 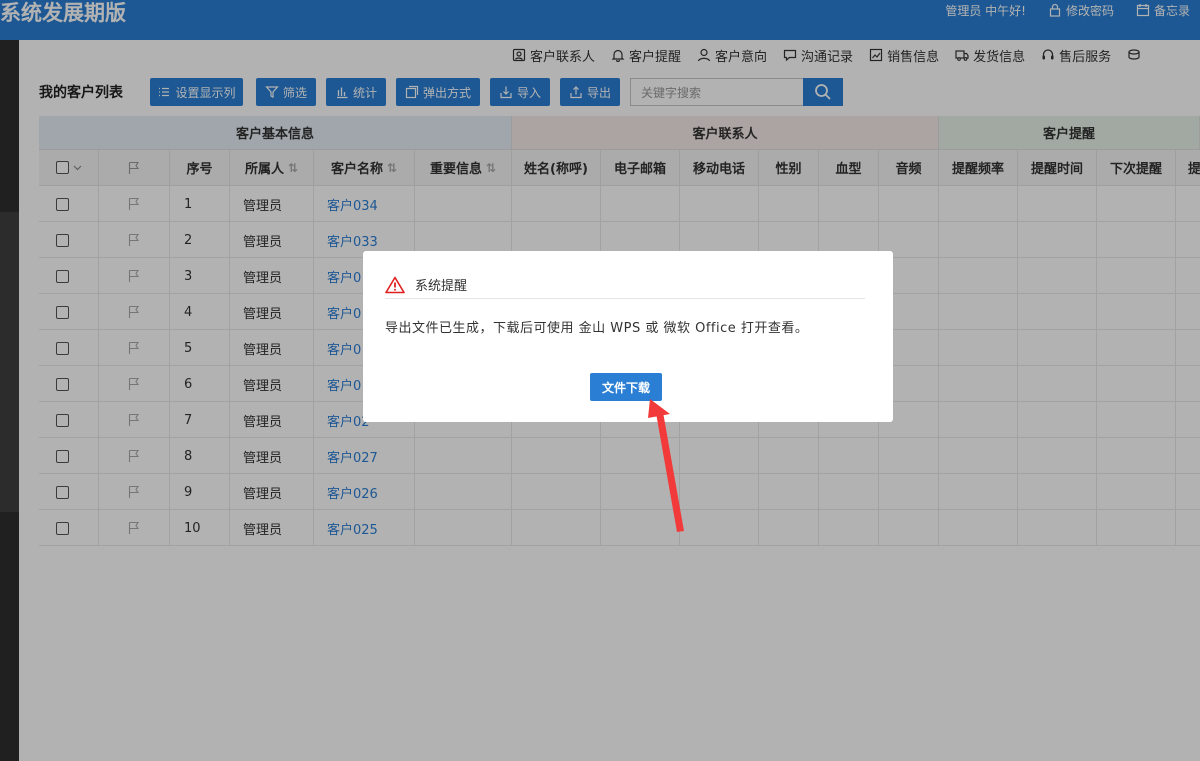 I want to click on dialog-header: 系统提醒, so click(x=625, y=285).